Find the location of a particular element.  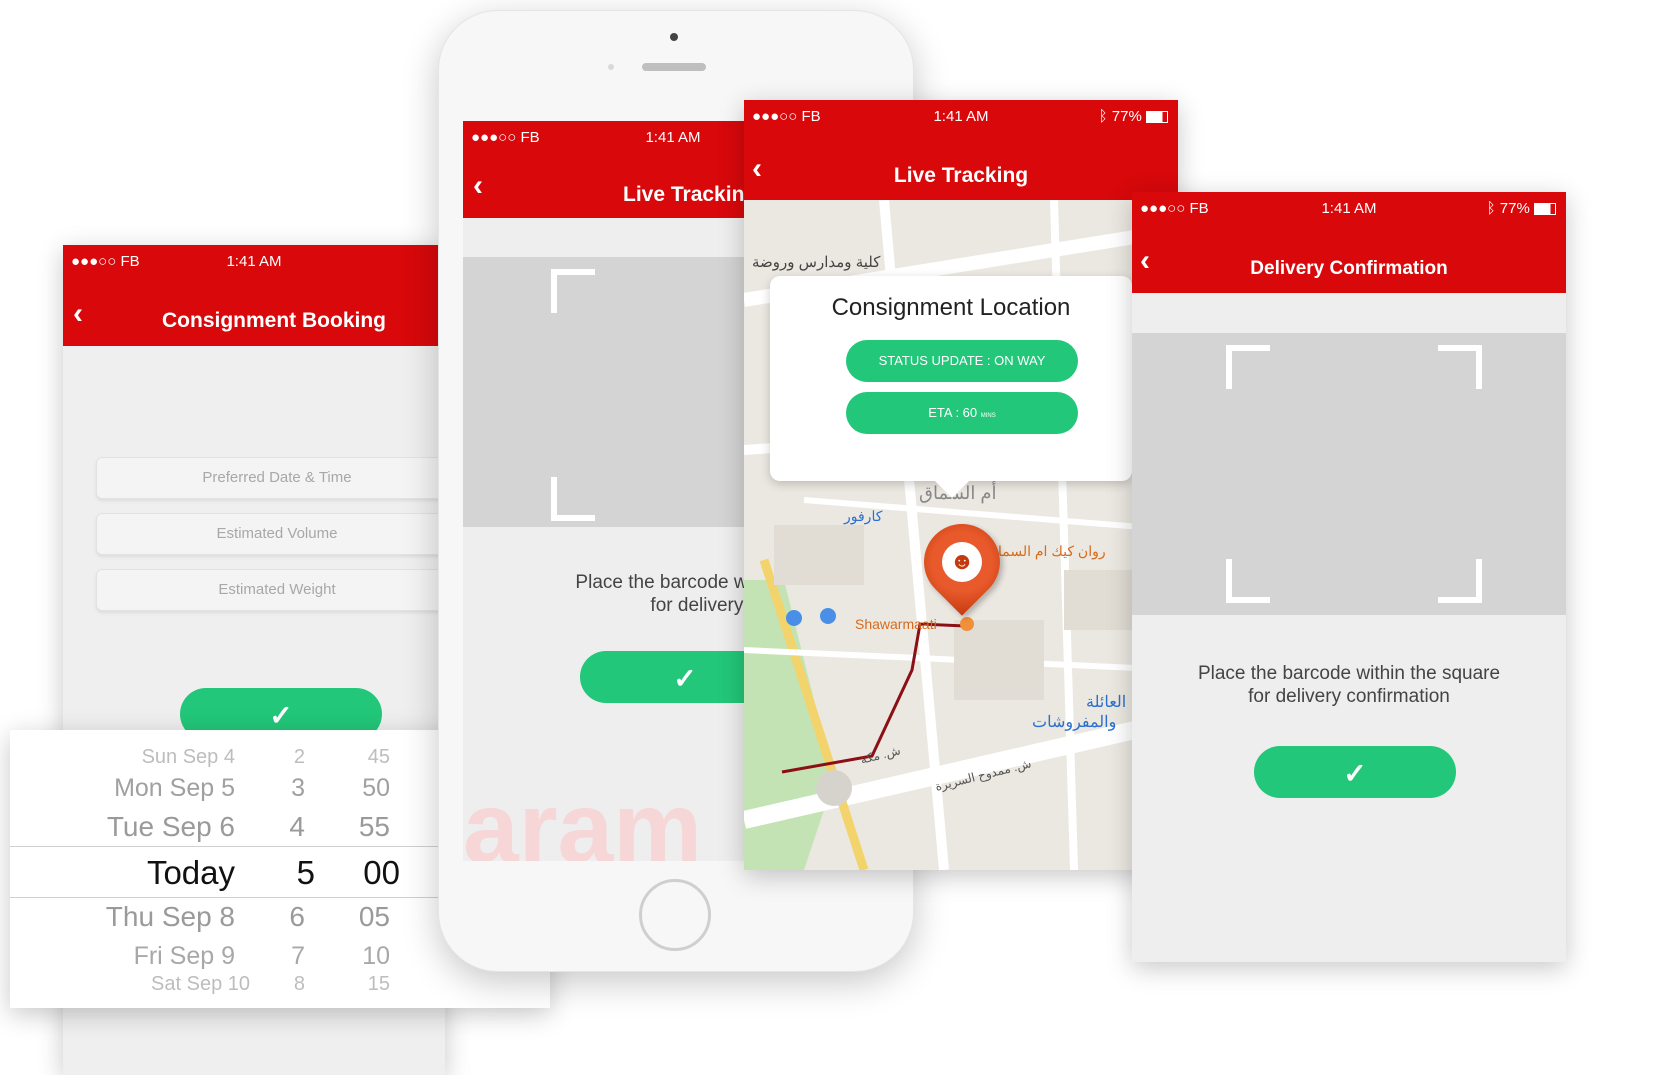

map-label: كارفور is located at coordinates (863, 516).